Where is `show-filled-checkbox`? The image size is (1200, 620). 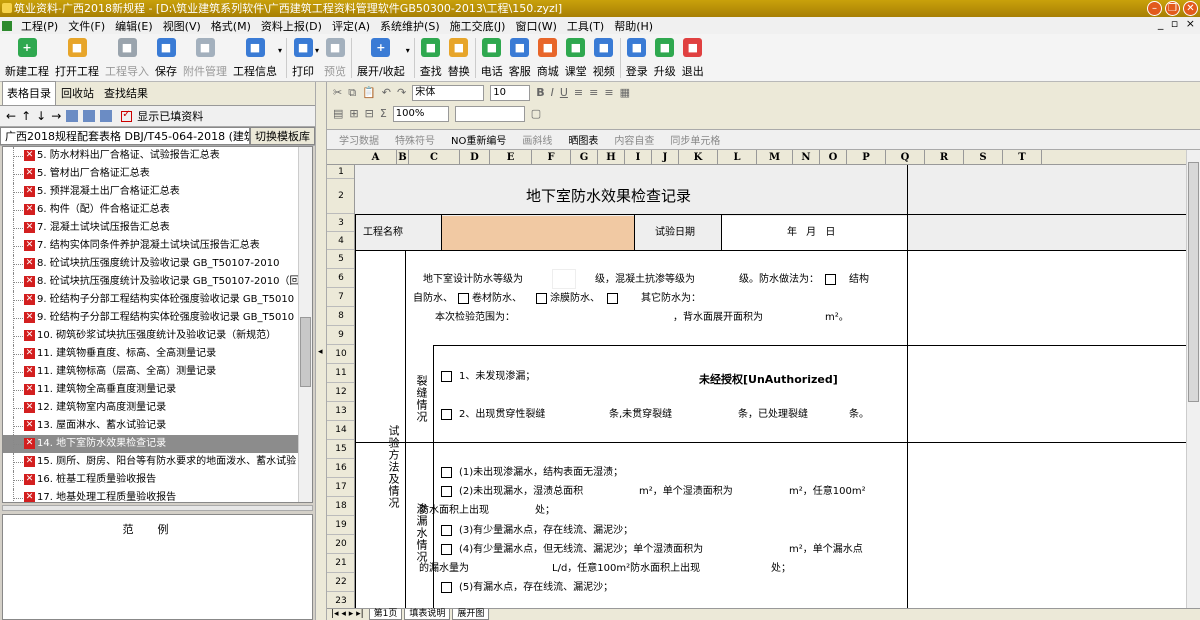
show-filled-checkbox is located at coordinates (127, 115).